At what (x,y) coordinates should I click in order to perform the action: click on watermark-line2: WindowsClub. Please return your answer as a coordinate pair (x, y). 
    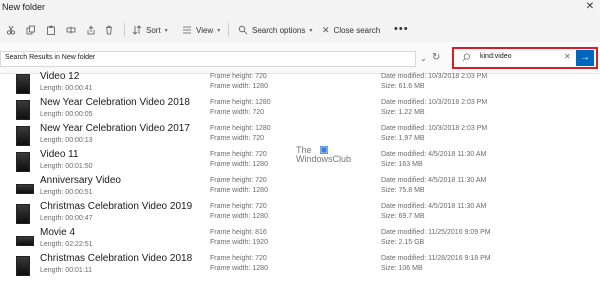
    Looking at the image, I should click on (324, 159).